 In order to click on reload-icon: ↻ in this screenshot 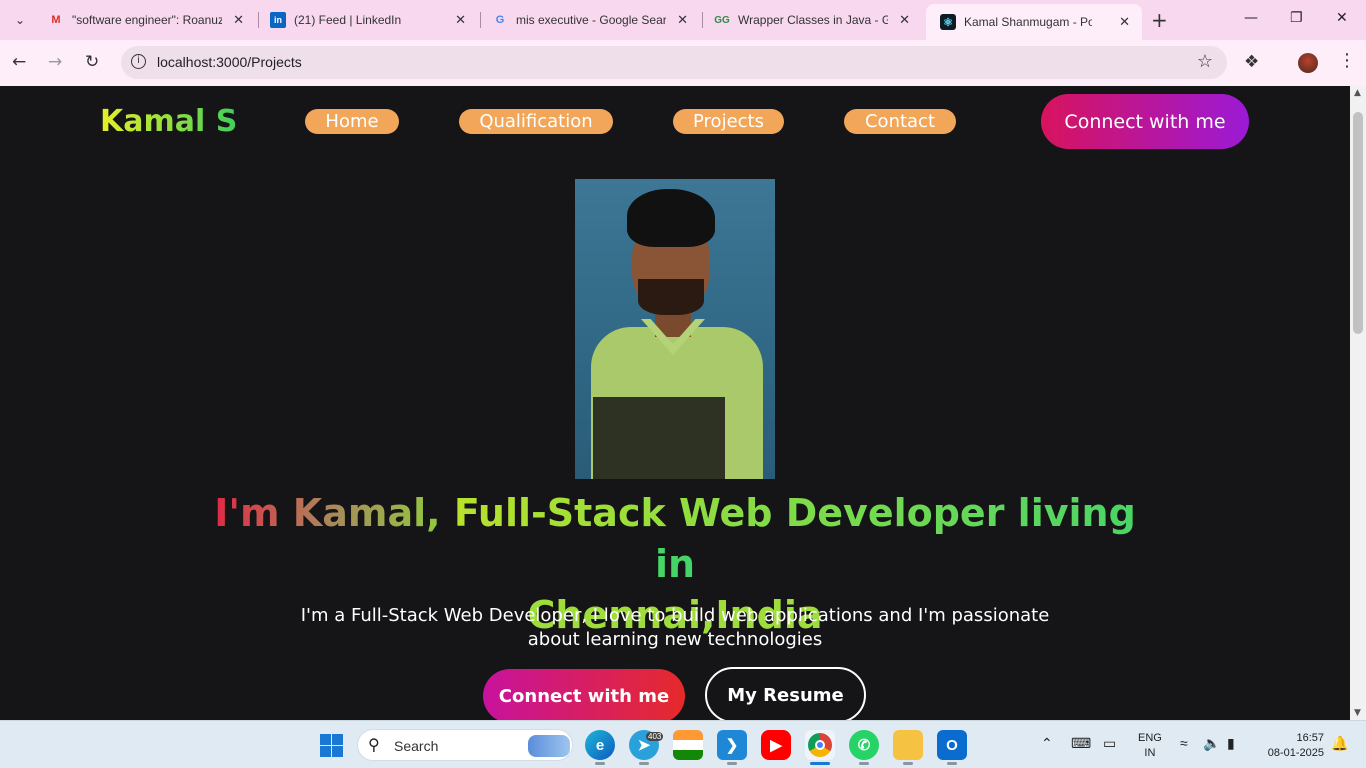, I will do `click(92, 62)`.